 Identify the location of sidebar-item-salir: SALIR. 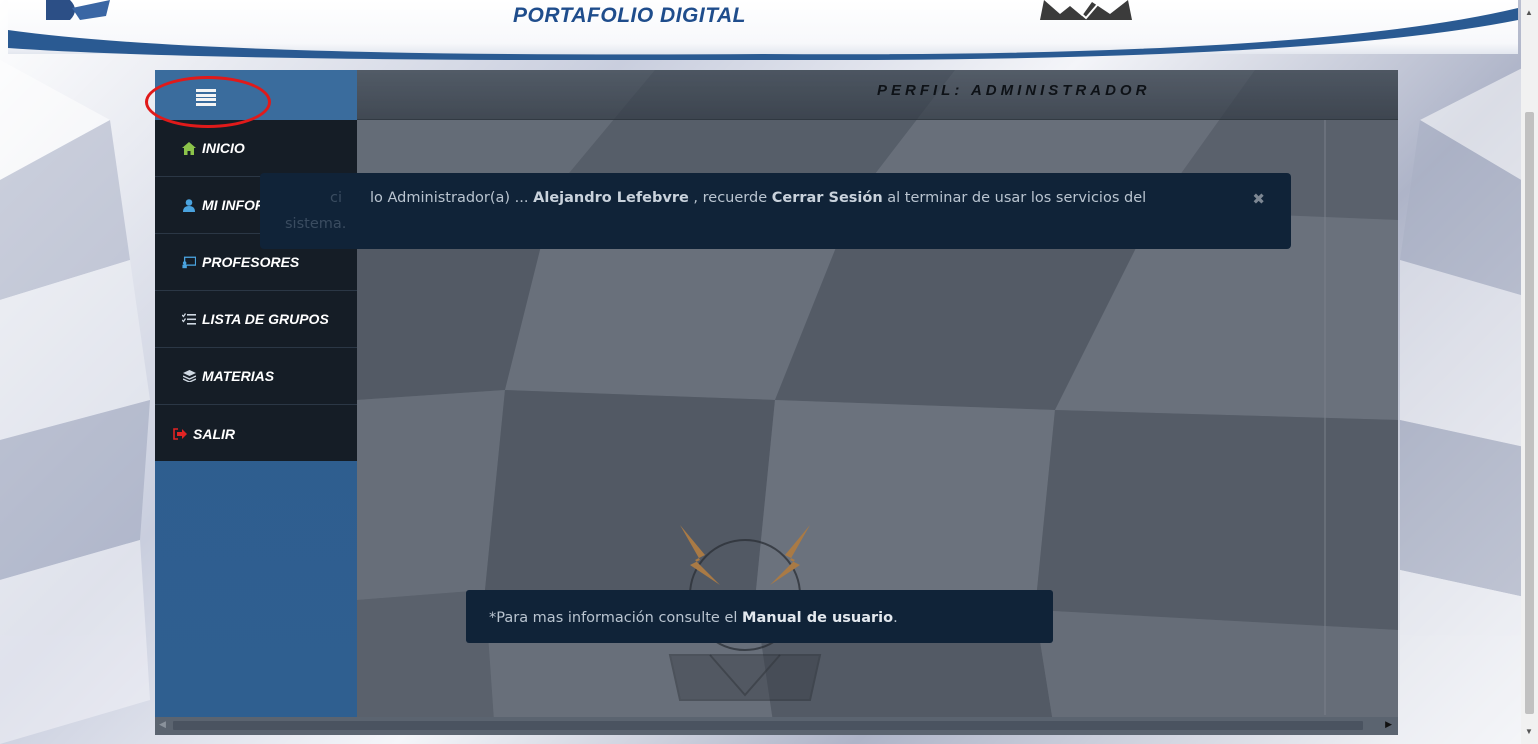
(256, 433).